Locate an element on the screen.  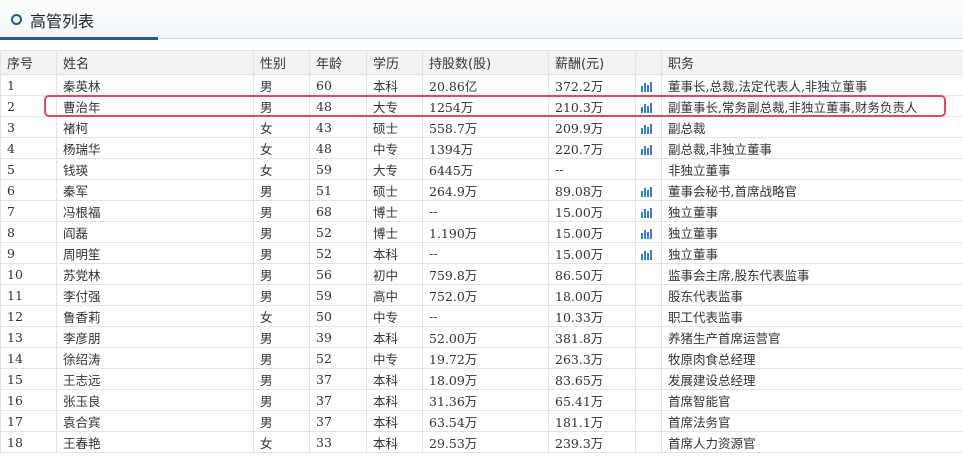
cell-name: 张玉良 is located at coordinates (155, 400).